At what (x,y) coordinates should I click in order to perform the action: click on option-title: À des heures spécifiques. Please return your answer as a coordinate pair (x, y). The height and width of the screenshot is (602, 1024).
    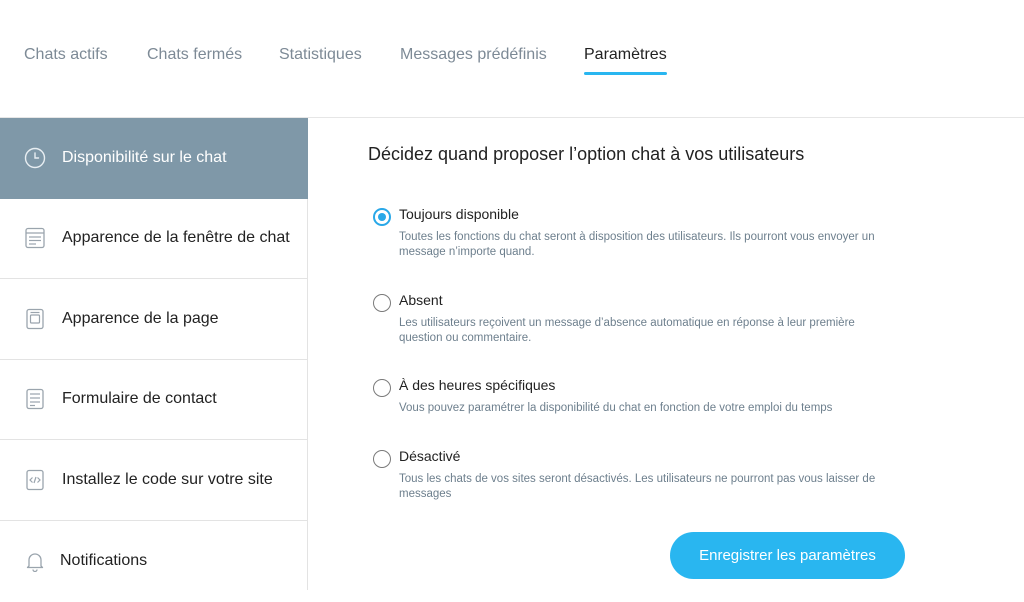
    Looking at the image, I should click on (477, 385).